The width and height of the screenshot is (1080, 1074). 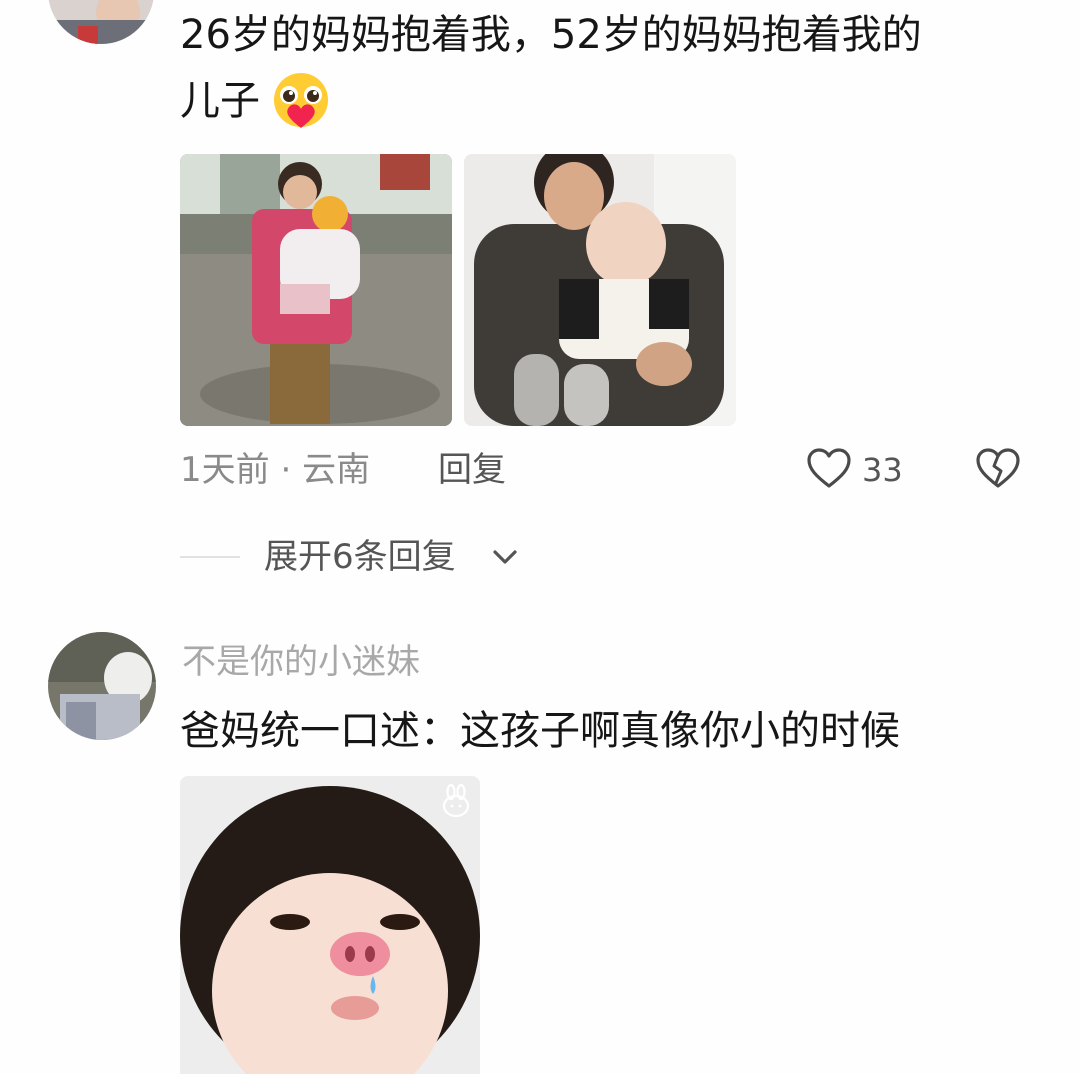 I want to click on photo-toddler, so click(x=330, y=925).